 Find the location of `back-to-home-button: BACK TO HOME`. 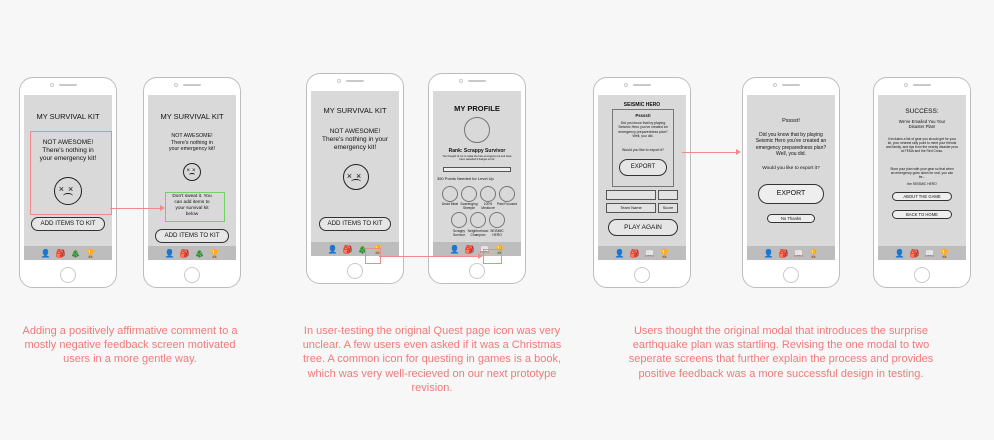

back-to-home-button: BACK TO HOME is located at coordinates (922, 214).